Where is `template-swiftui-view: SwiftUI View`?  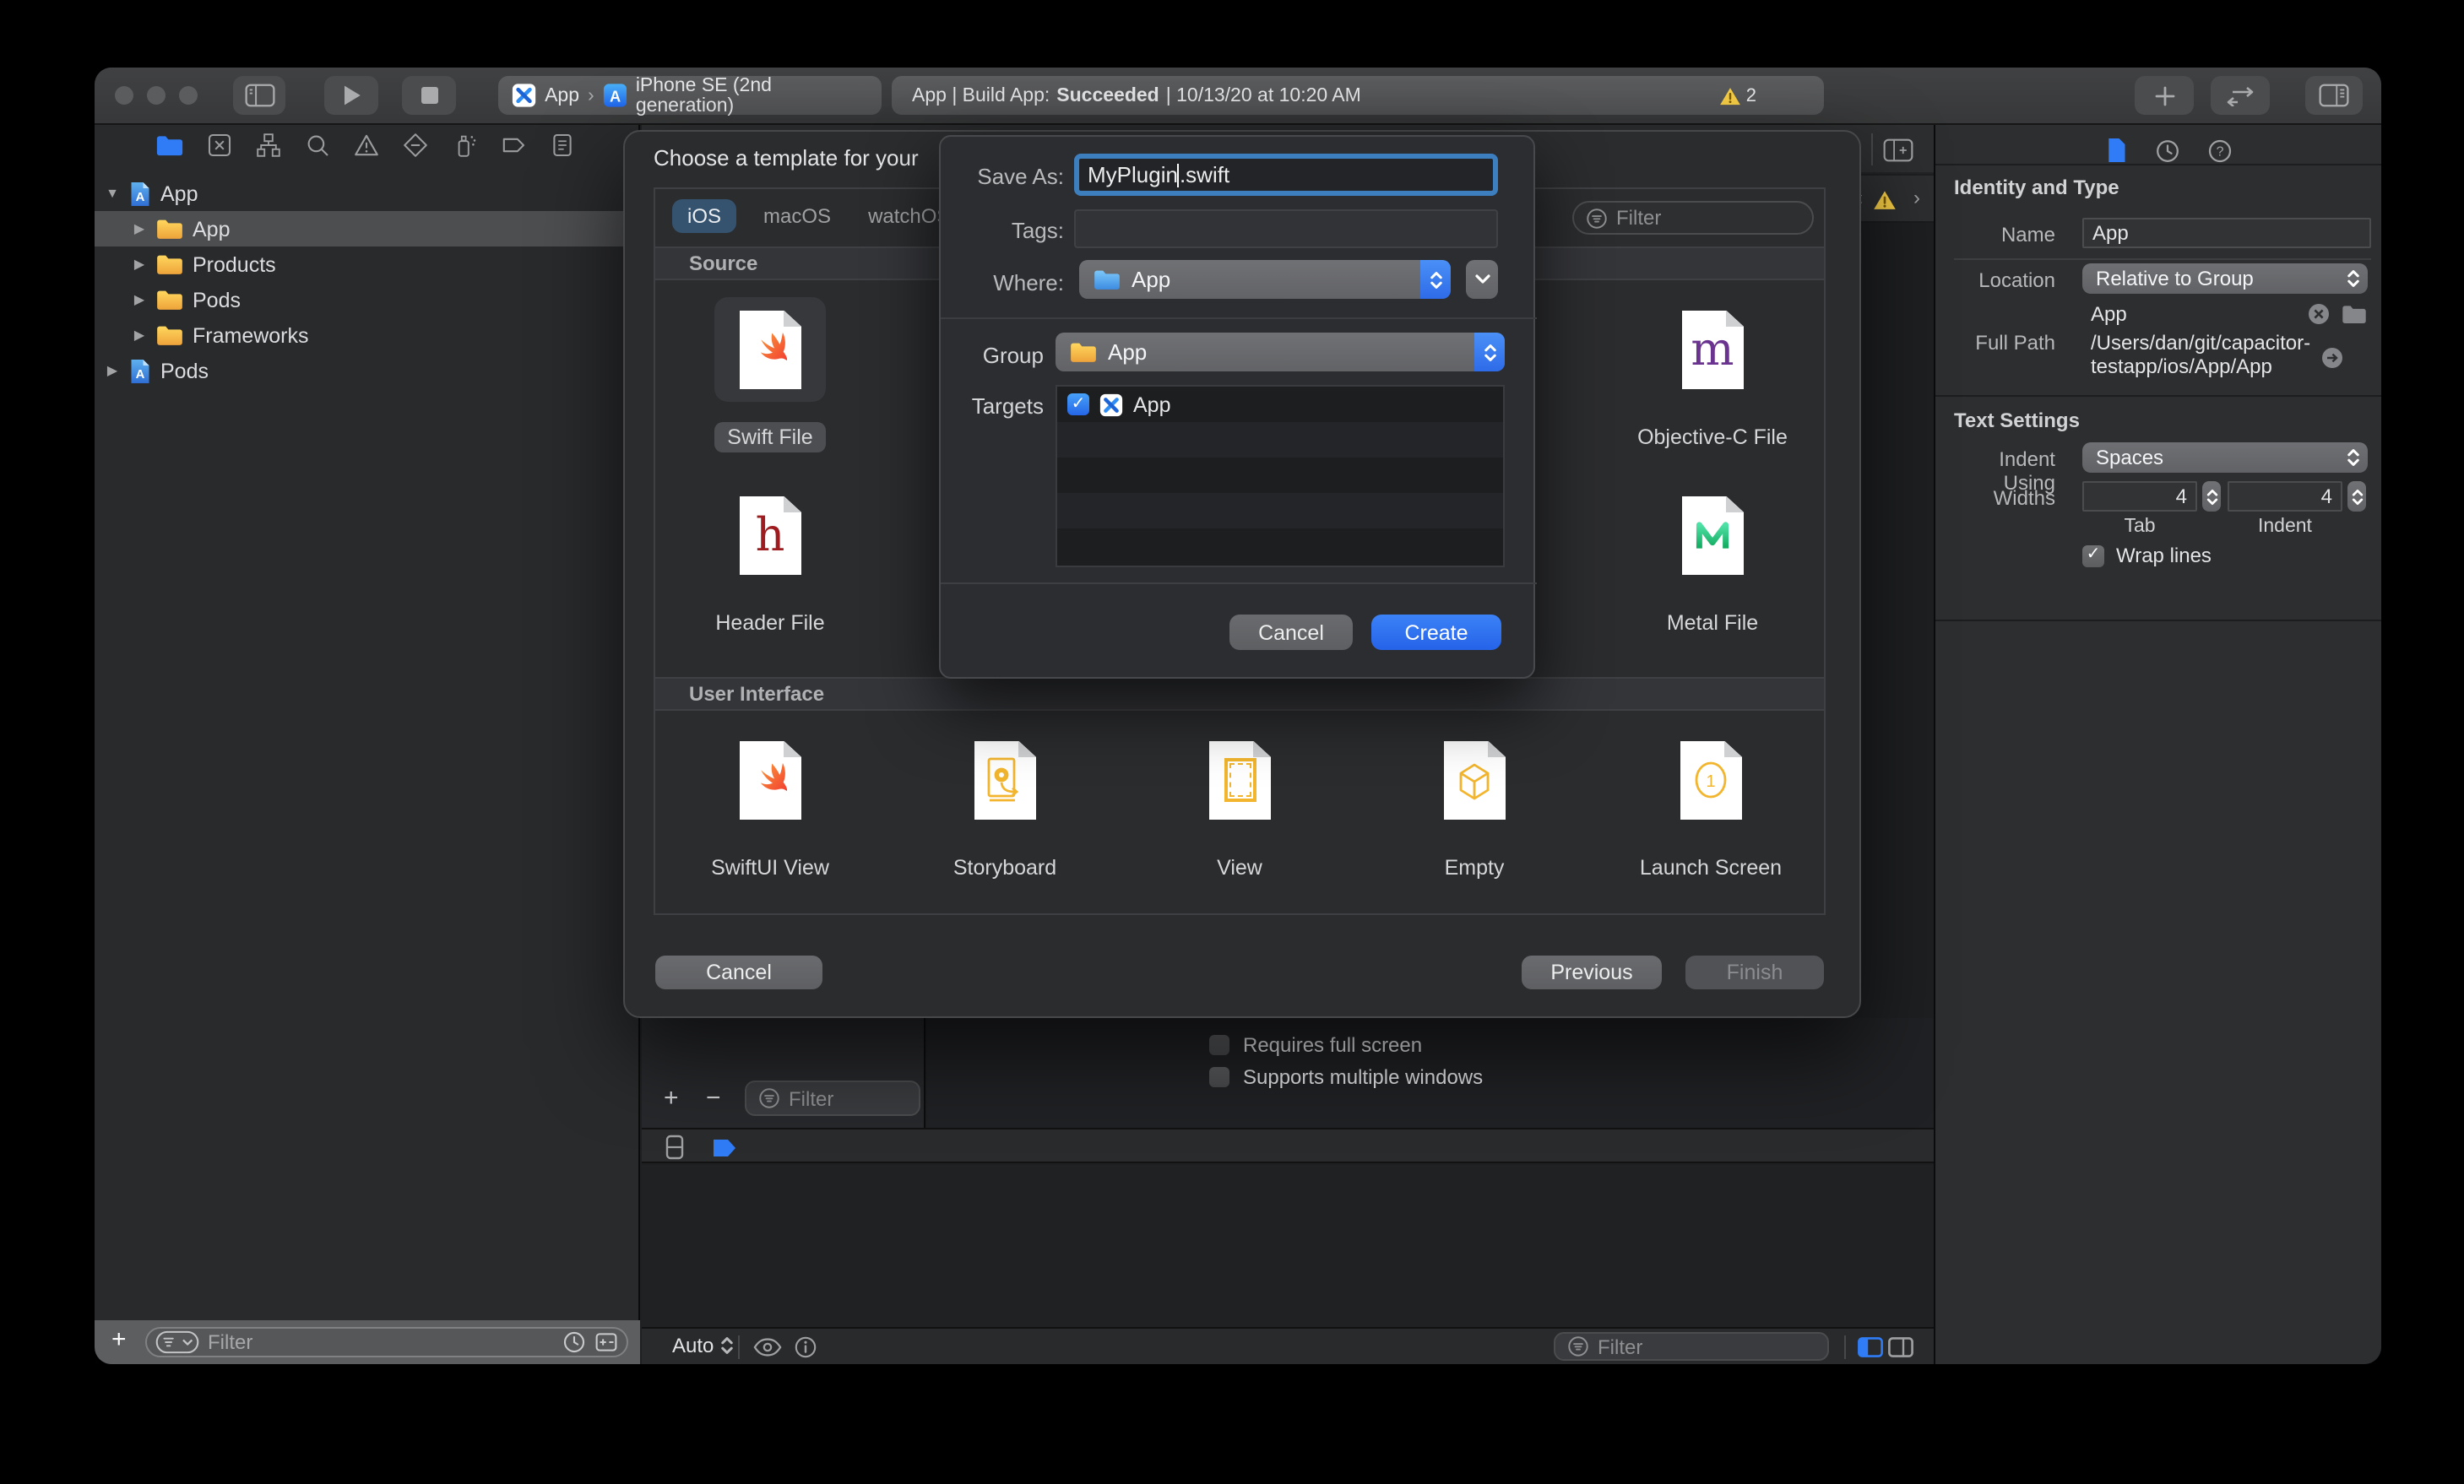 template-swiftui-view: SwiftUI View is located at coordinates (770, 805).